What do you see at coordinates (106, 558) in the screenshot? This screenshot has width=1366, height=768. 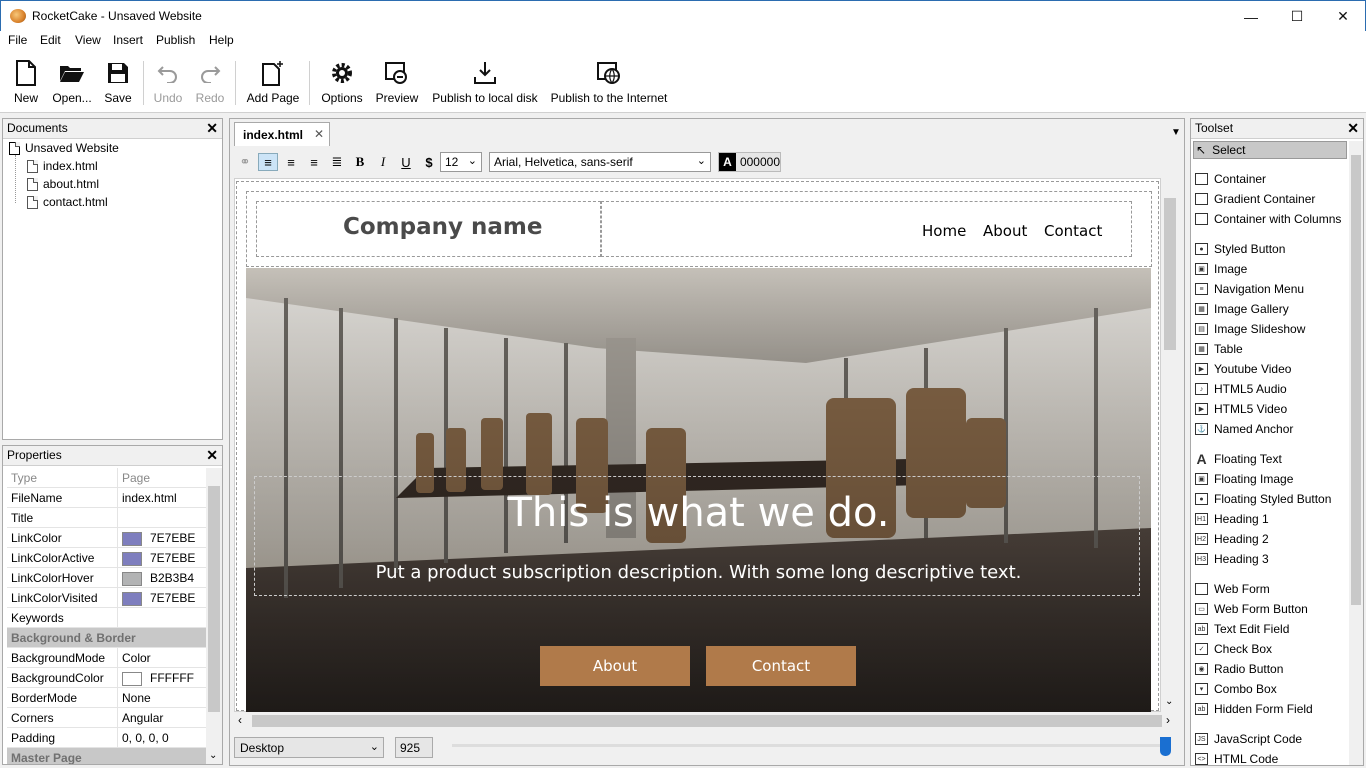 I see `property-row: LinkColorActive 7E7EBE` at bounding box center [106, 558].